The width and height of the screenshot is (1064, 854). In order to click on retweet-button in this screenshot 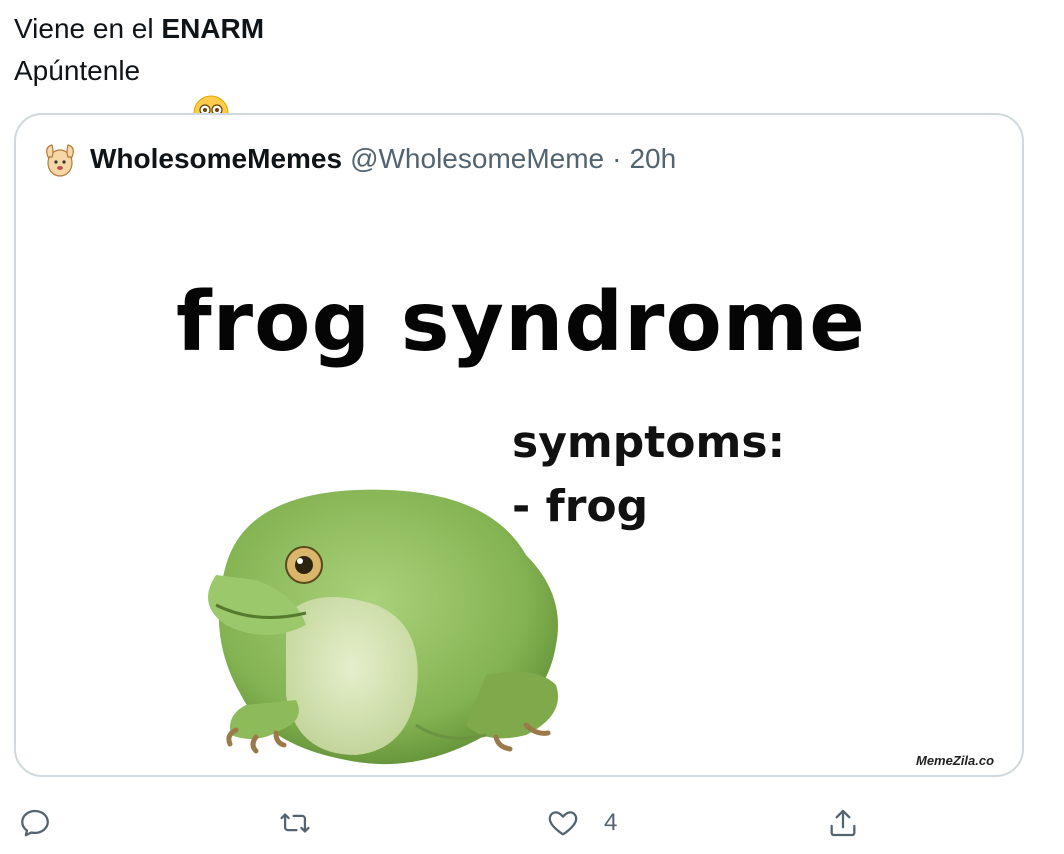, I will do `click(295, 823)`.